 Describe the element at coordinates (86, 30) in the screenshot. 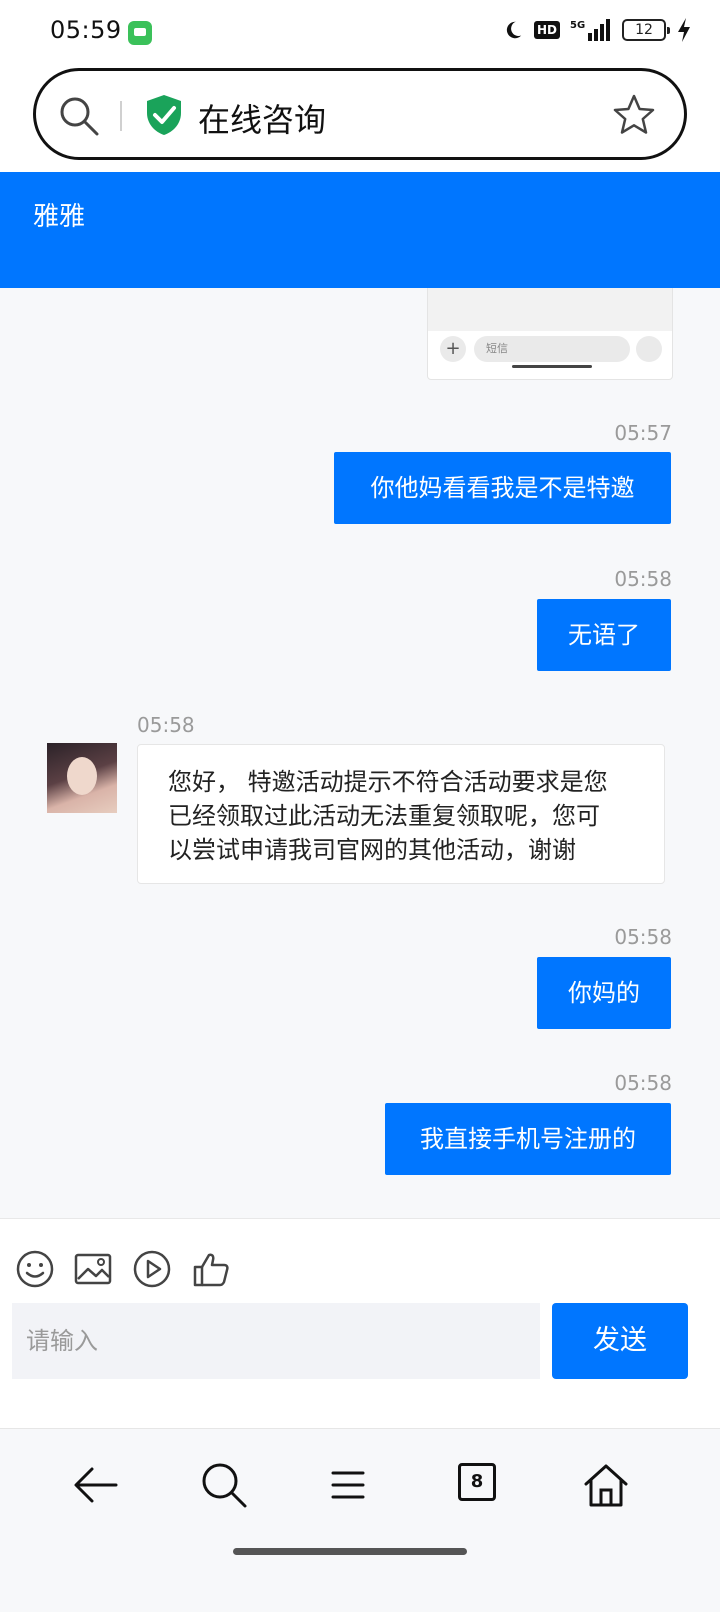

I see `status-time: 05:59` at that location.